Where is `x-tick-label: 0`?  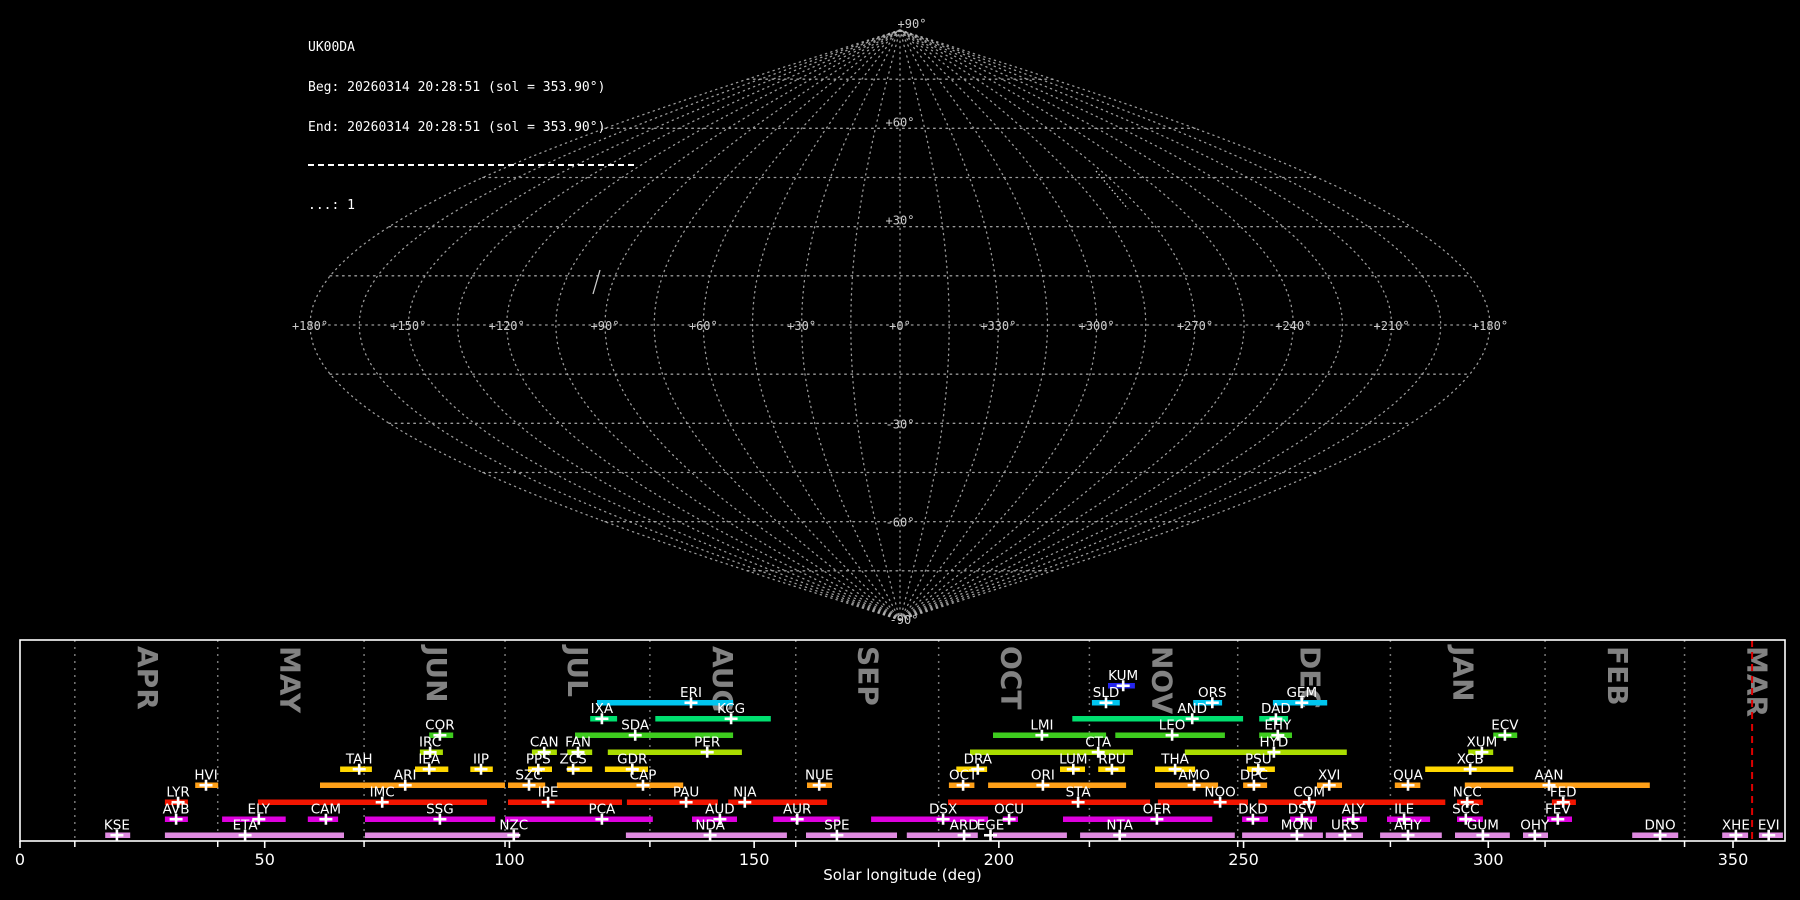
x-tick-label: 0 is located at coordinates (20, 859).